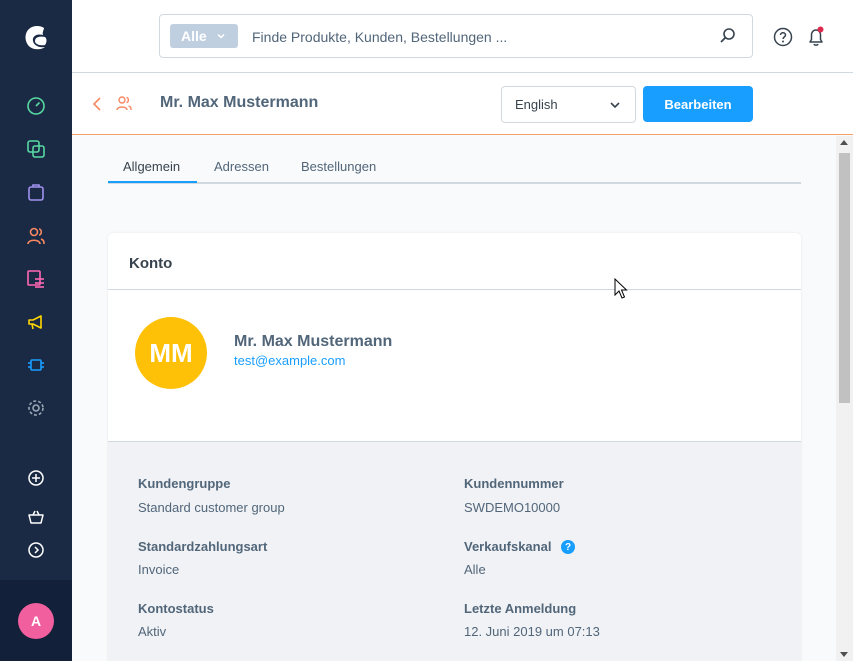  Describe the element at coordinates (844, 654) in the screenshot. I see `scroll-down-arrow-icon` at that location.